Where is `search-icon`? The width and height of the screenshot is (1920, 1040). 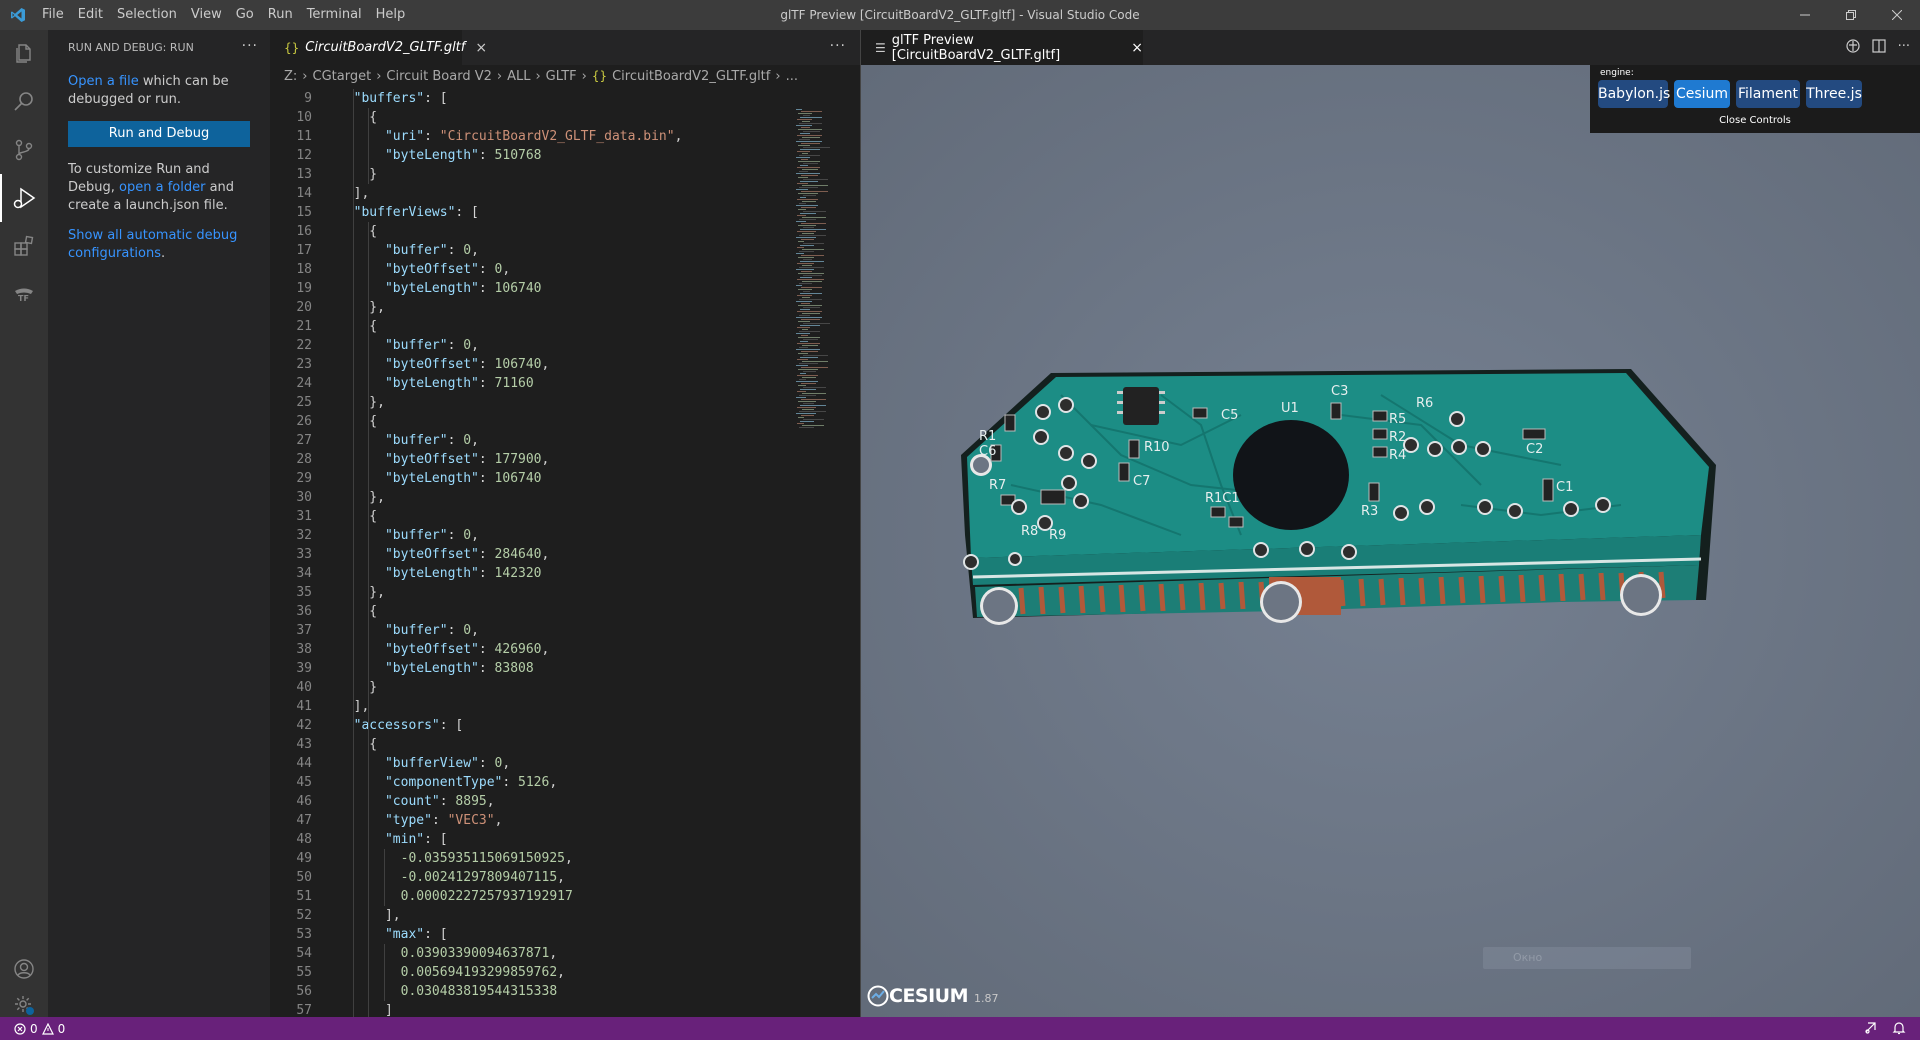 search-icon is located at coordinates (24, 102).